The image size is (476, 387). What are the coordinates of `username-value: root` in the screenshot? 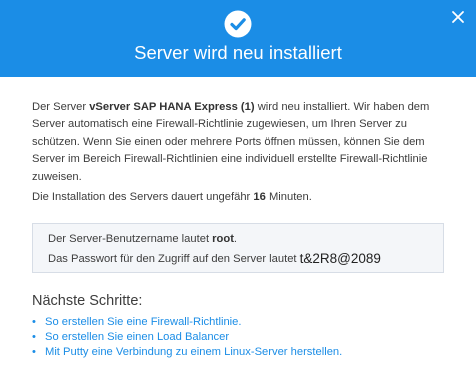 It's located at (223, 239).